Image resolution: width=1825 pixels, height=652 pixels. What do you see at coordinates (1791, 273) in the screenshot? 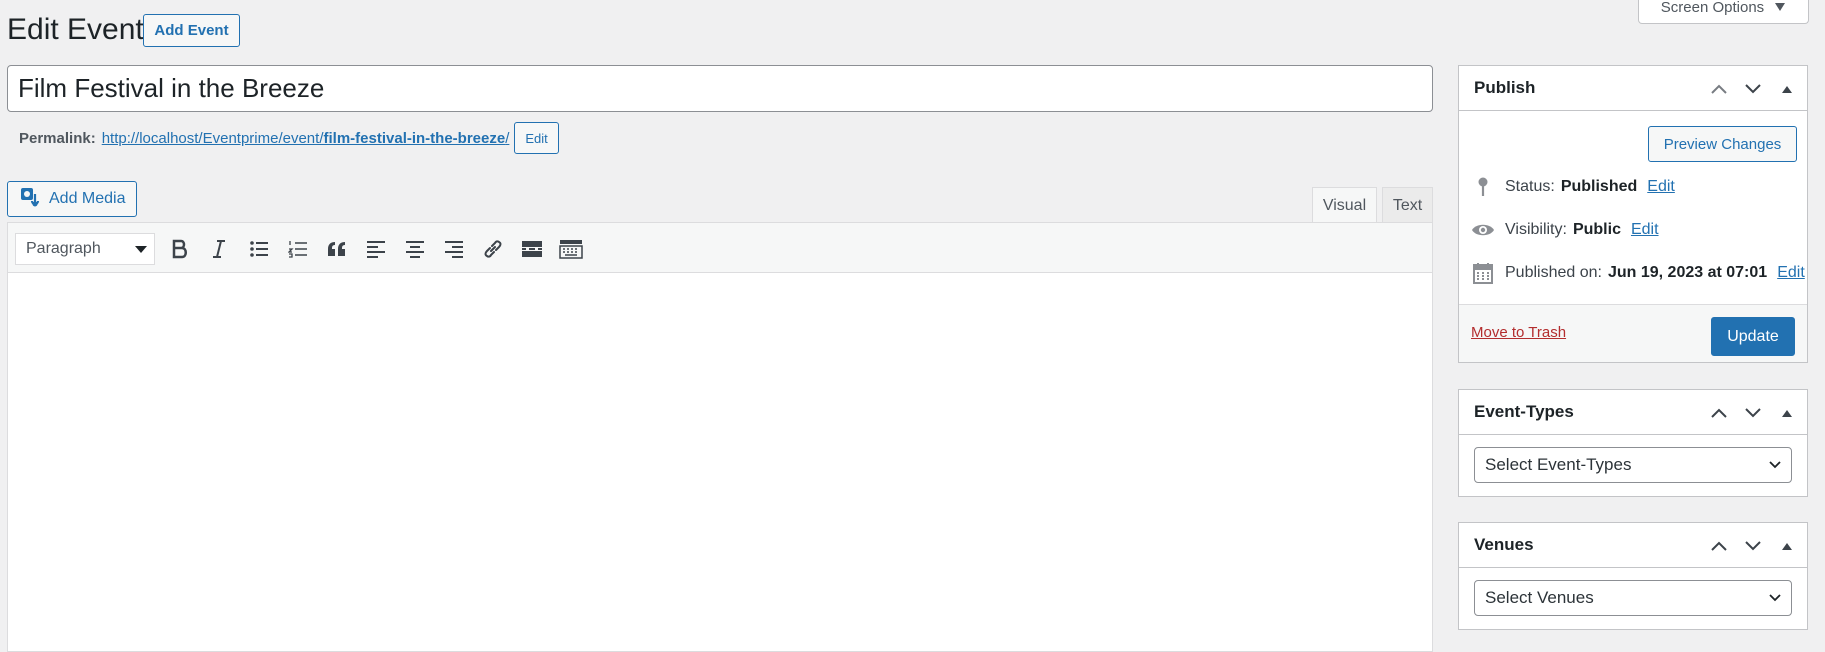
I see `published-edit-link: Edit` at bounding box center [1791, 273].